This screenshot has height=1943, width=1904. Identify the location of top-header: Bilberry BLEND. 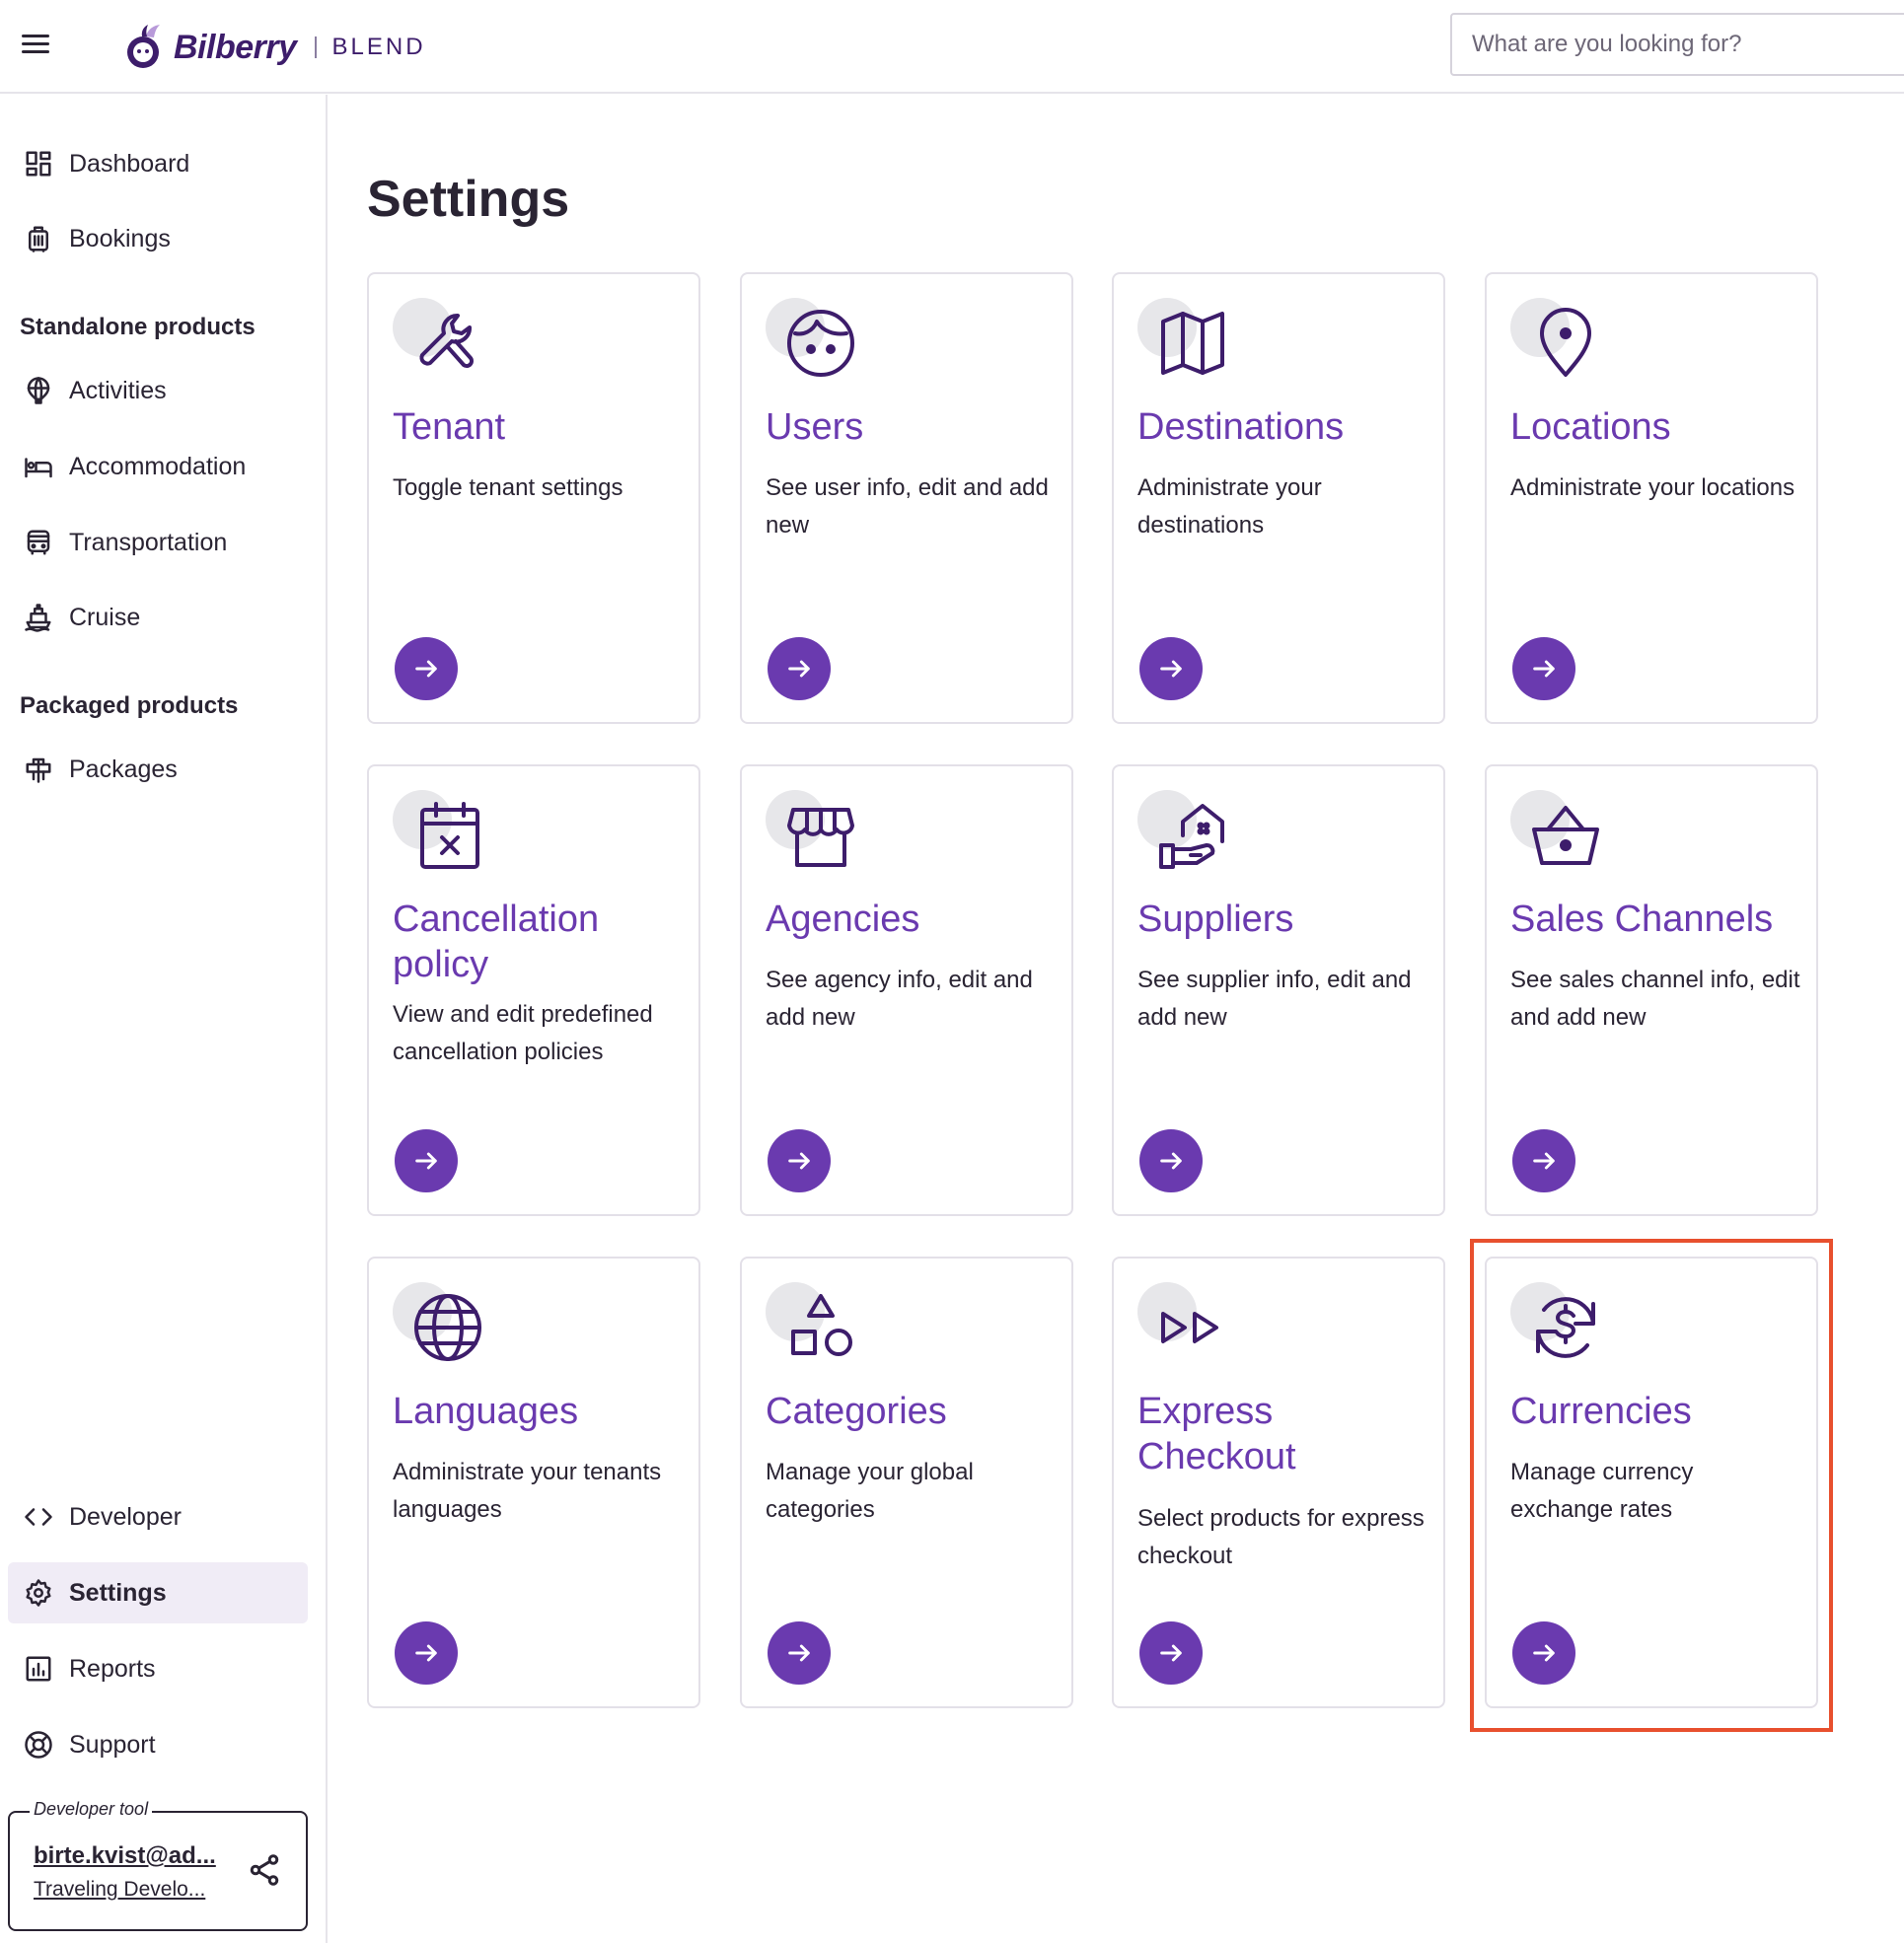
(952, 47).